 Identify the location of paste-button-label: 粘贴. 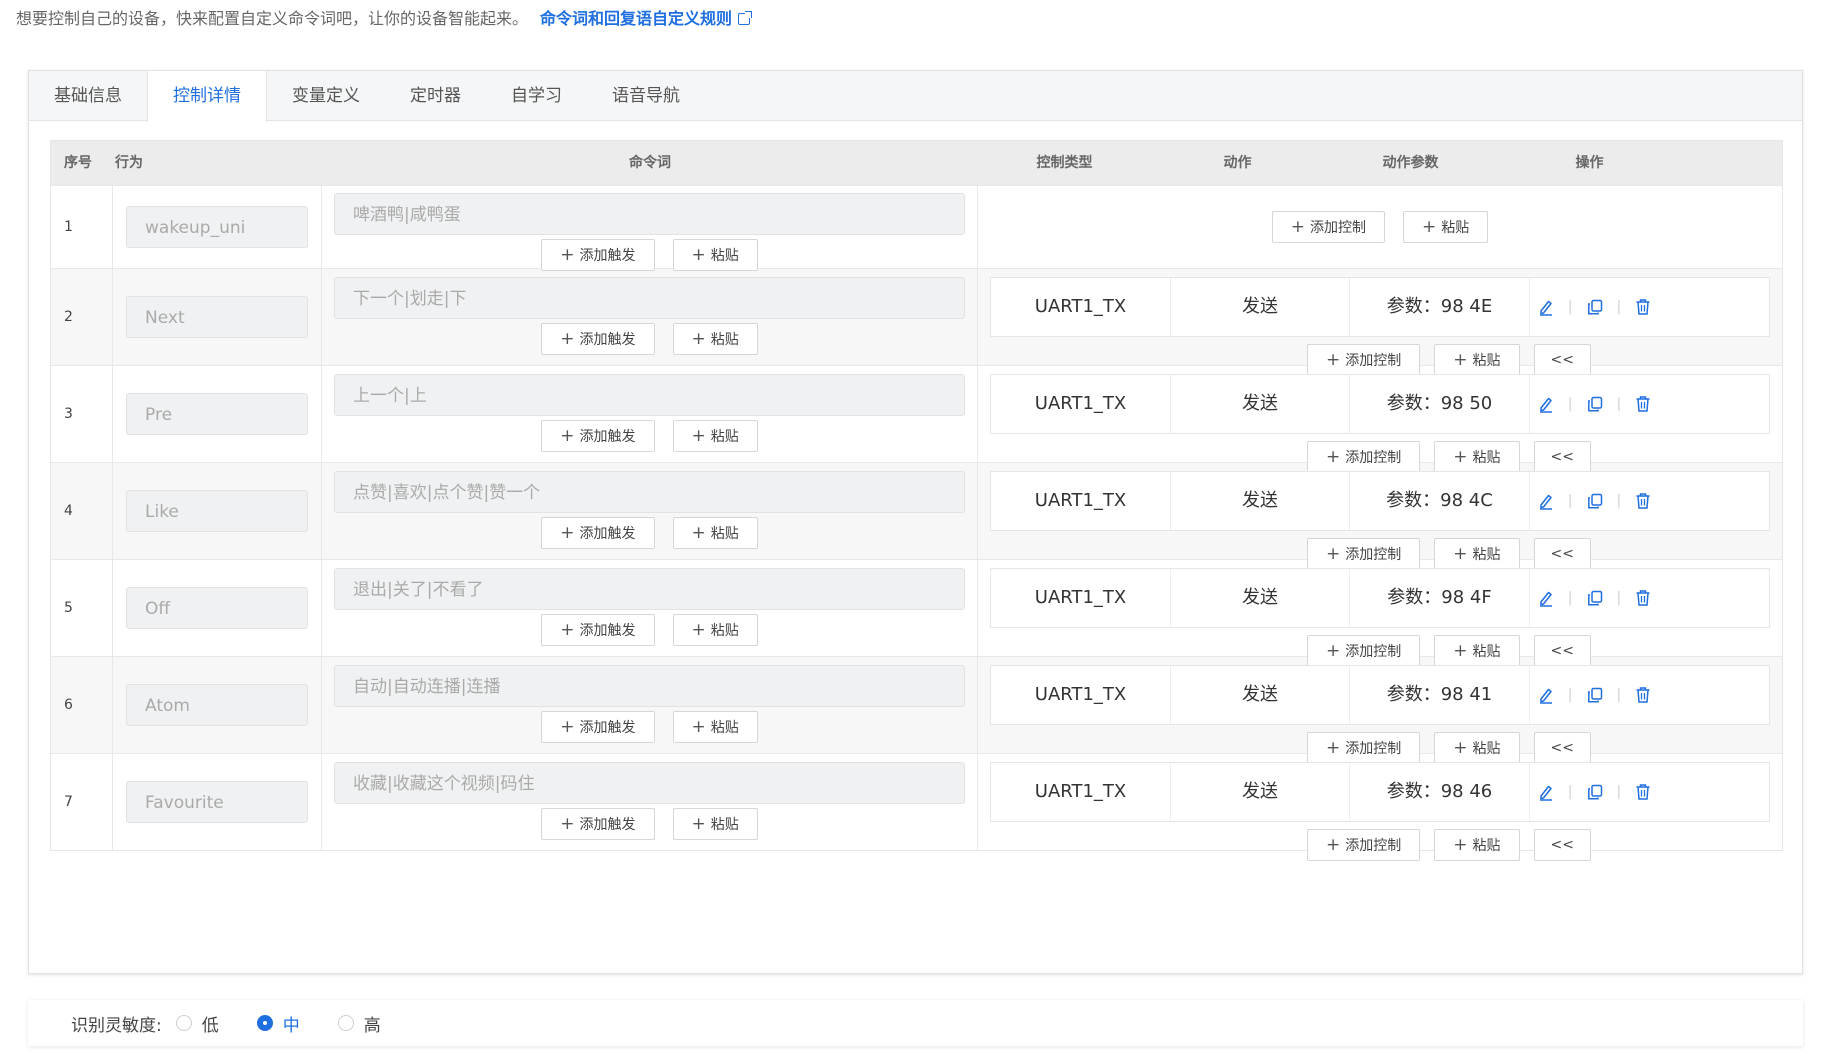
(724, 631).